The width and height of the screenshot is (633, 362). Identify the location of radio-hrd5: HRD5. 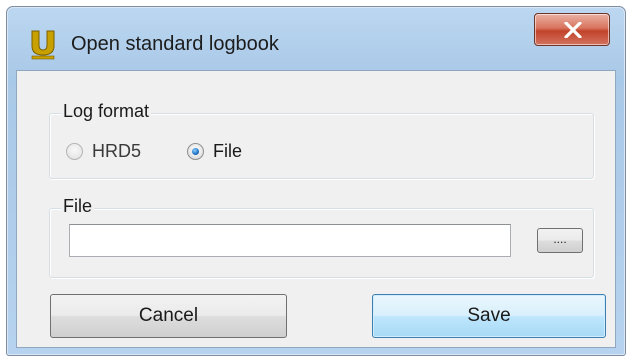
(103, 151).